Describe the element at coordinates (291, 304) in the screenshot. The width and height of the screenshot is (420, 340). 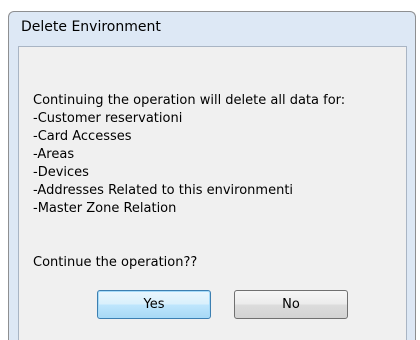
I see `no-button: No` at that location.